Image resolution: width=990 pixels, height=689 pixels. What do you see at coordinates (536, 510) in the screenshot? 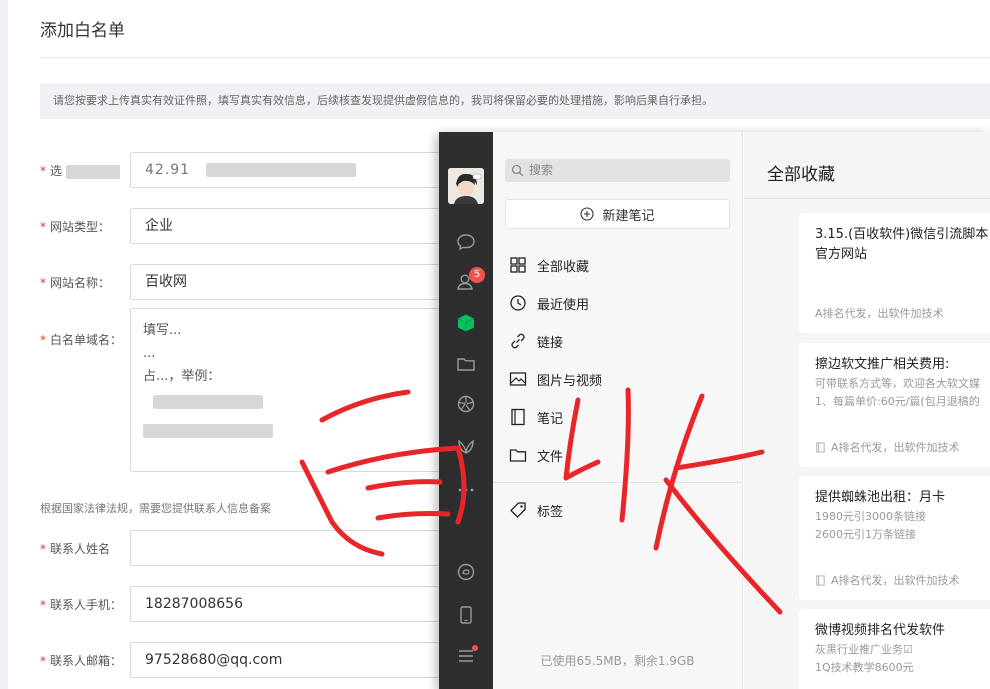
I see `category-tags: 标签` at bounding box center [536, 510].